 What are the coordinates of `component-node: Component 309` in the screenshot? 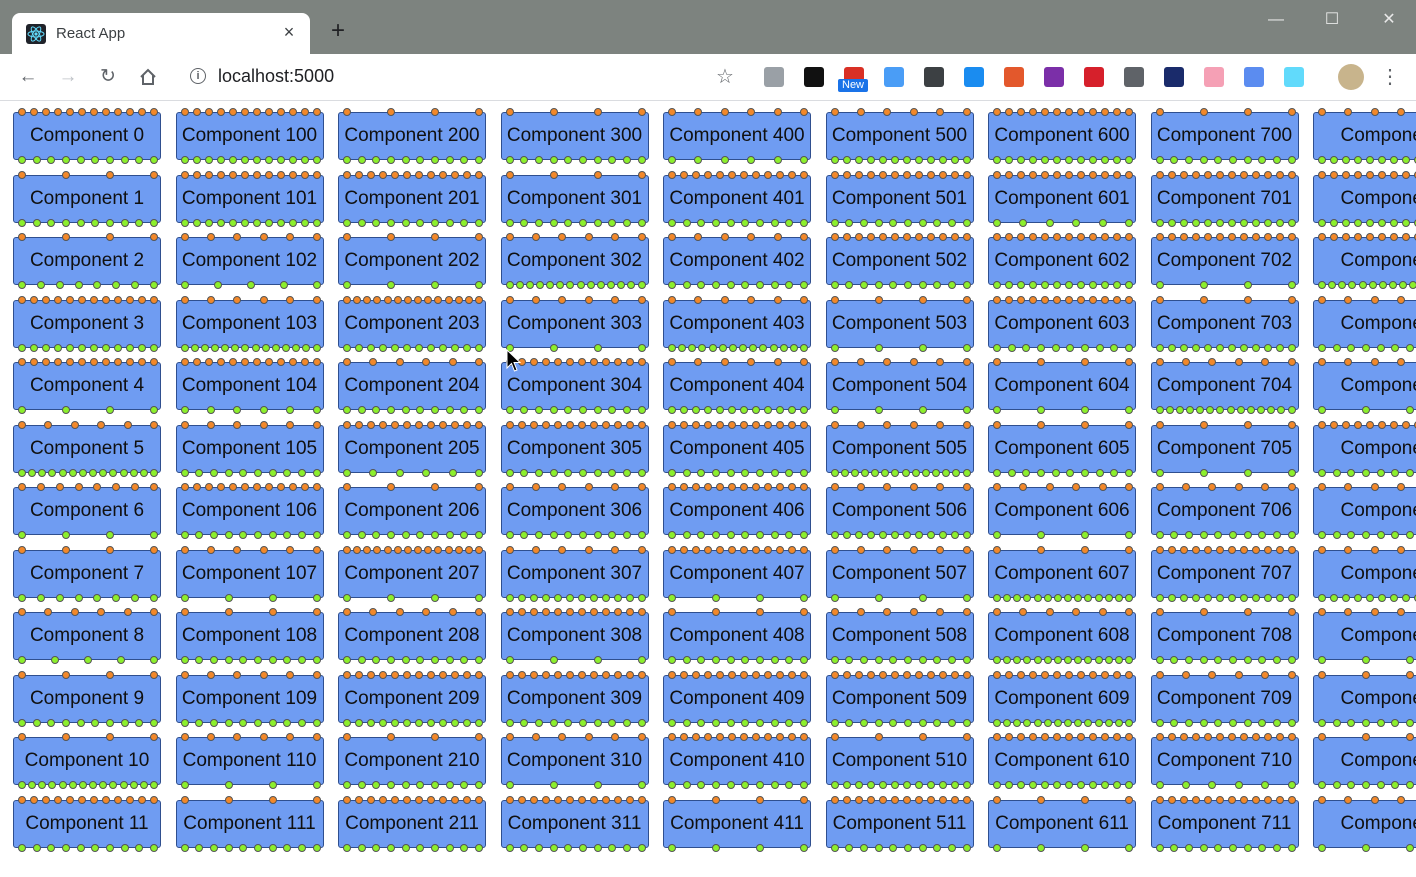 It's located at (574, 698).